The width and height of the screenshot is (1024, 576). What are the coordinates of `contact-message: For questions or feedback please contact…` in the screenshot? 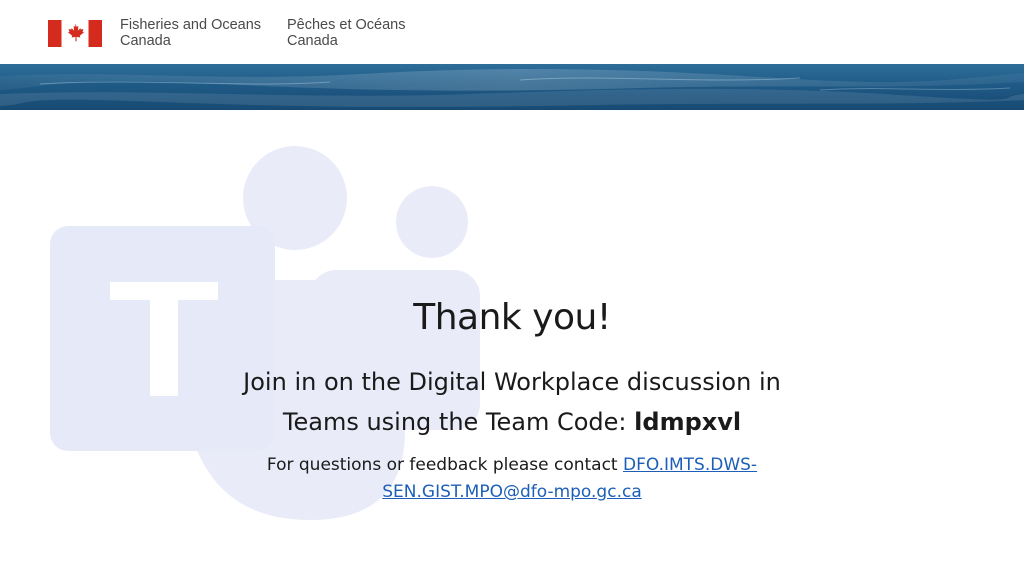 It's located at (512, 479).